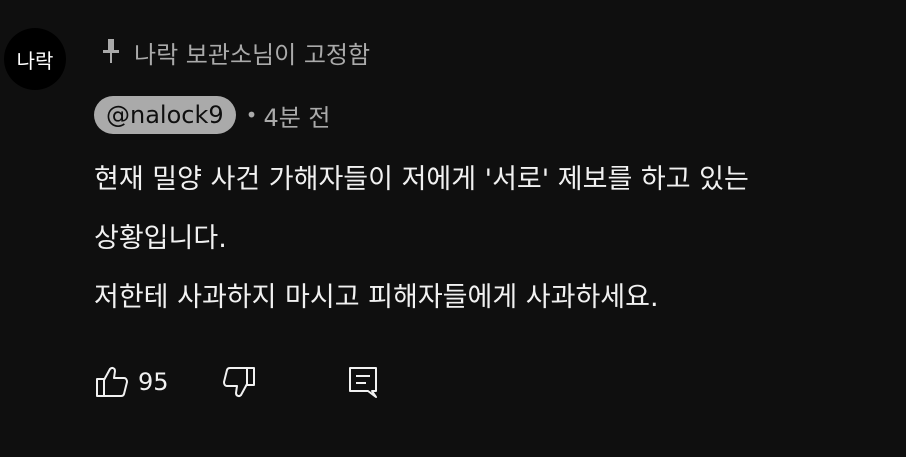  I want to click on dislike-button, so click(239, 382).